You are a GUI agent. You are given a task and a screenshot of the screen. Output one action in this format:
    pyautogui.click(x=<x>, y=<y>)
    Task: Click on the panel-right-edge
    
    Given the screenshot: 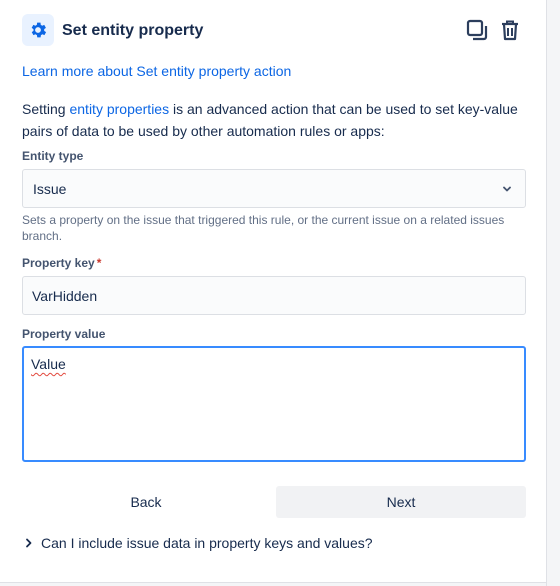 What is the action you would take?
    pyautogui.click(x=553, y=293)
    